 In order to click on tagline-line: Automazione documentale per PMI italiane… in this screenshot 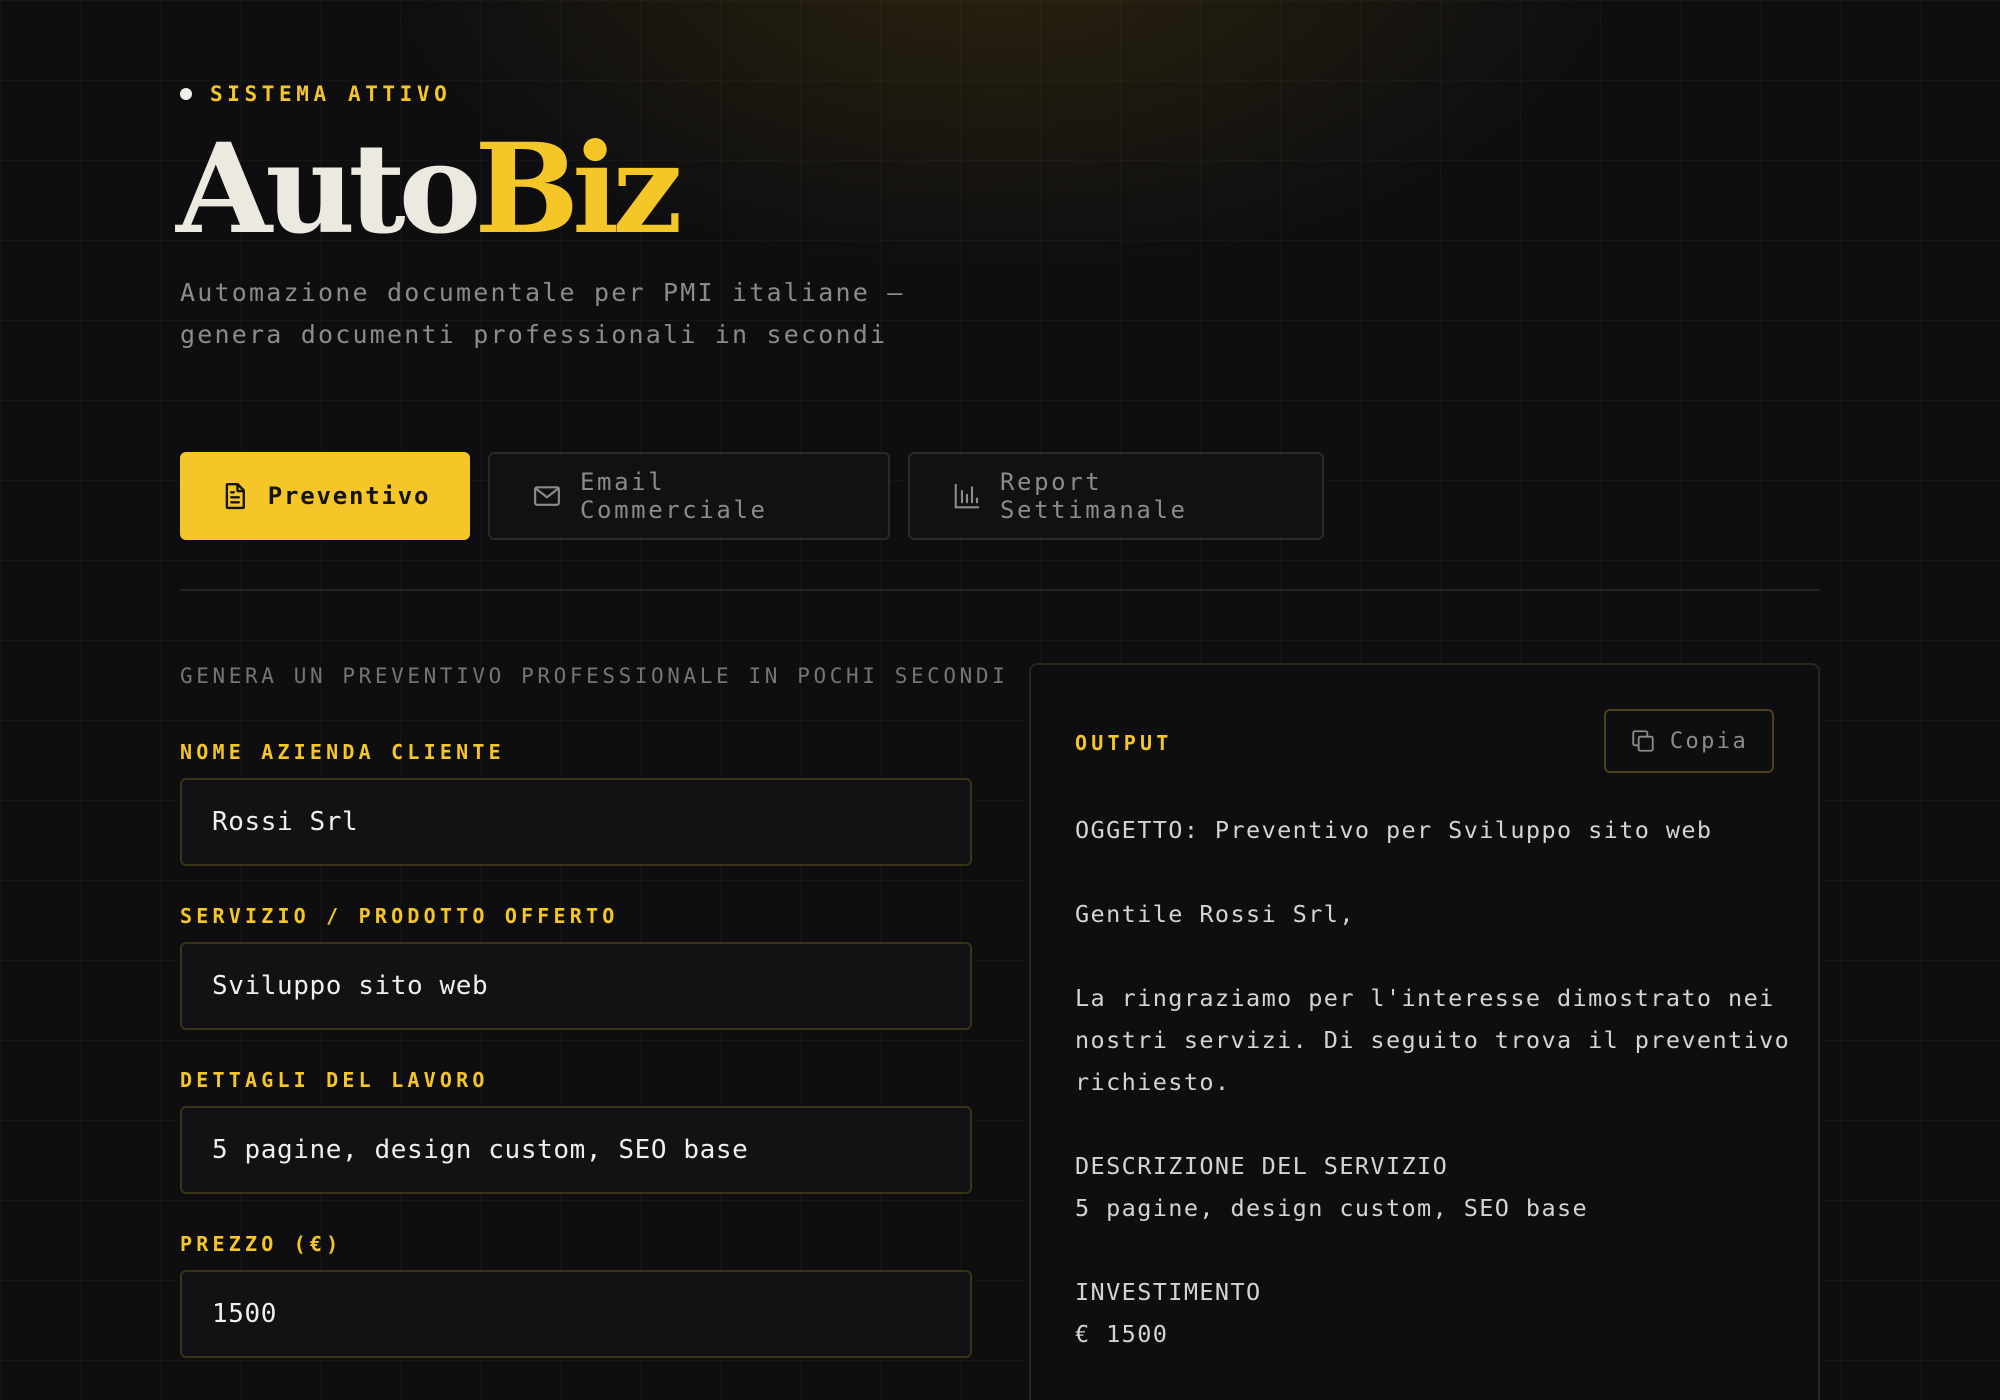, I will do `click(542, 292)`.